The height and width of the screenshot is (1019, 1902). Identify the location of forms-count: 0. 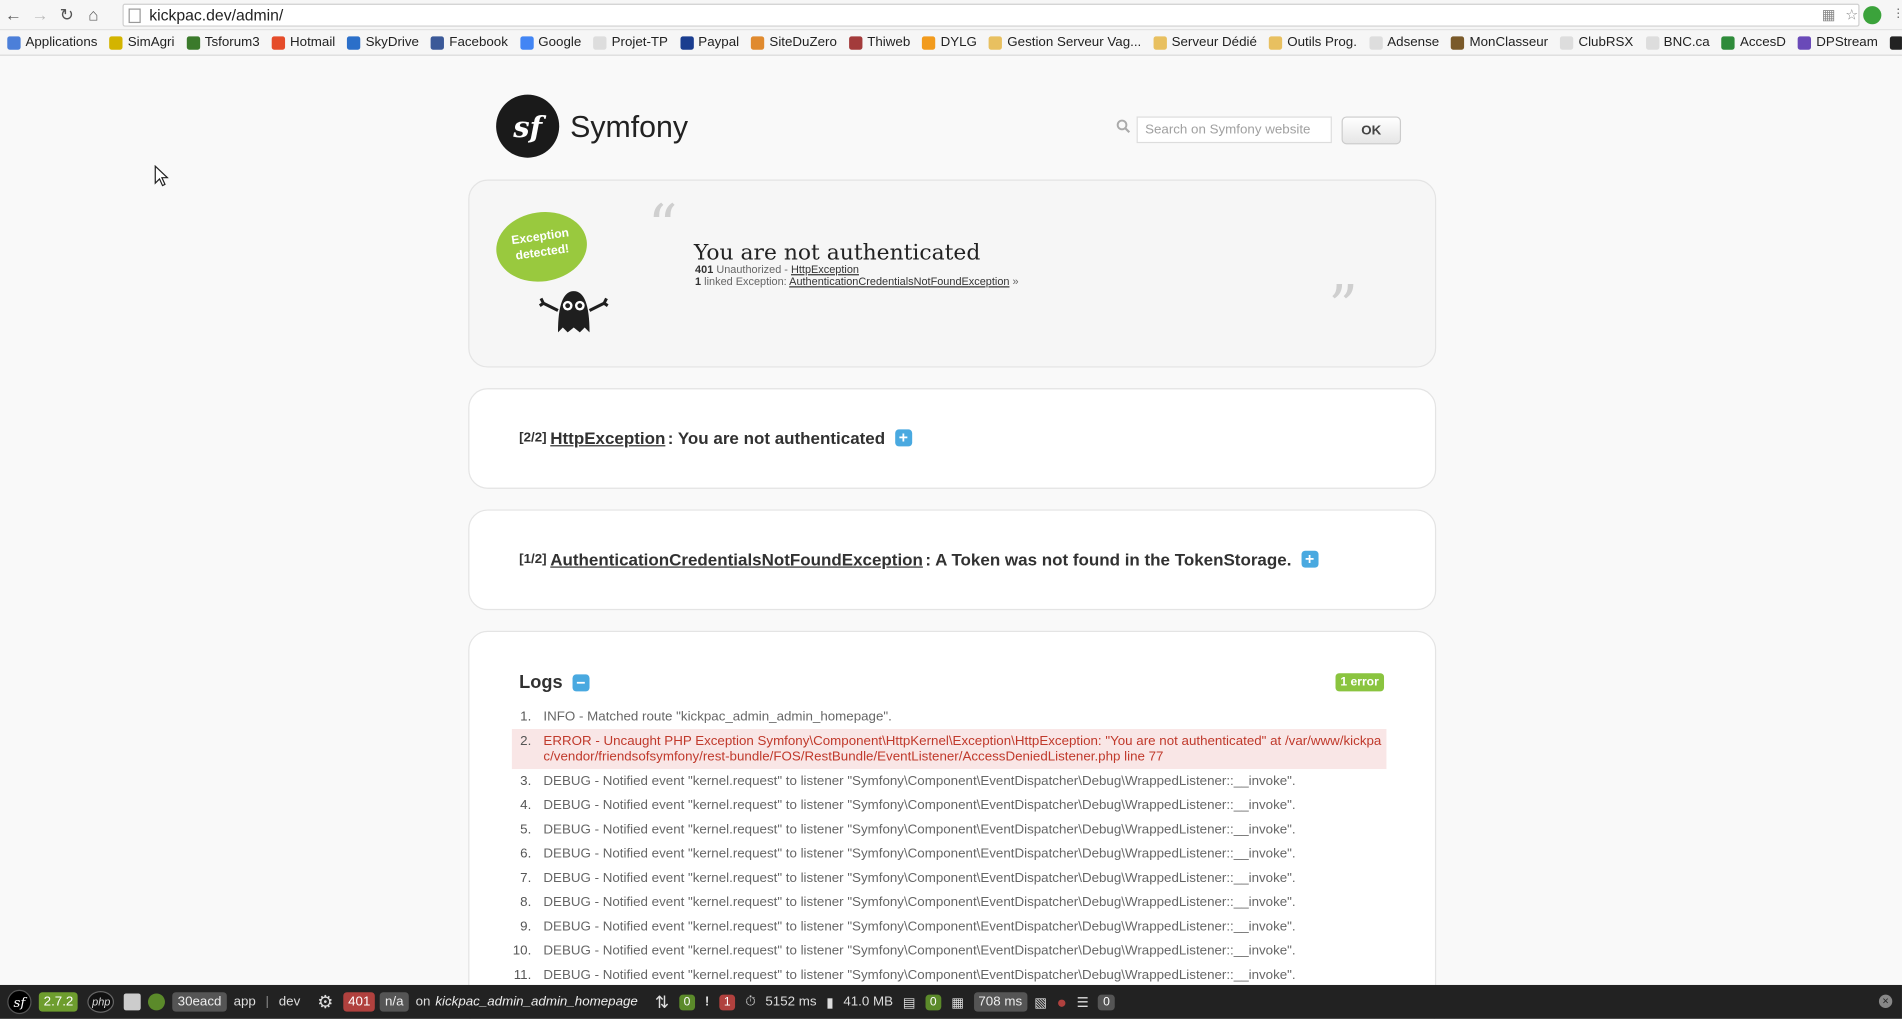
(933, 1002).